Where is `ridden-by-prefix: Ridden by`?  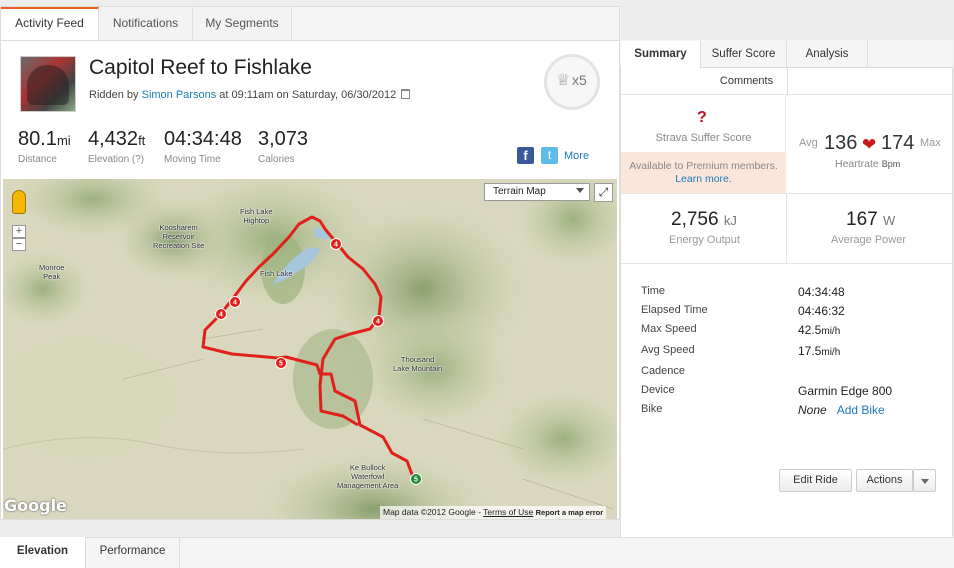
ridden-by-prefix: Ridden by is located at coordinates (114, 95).